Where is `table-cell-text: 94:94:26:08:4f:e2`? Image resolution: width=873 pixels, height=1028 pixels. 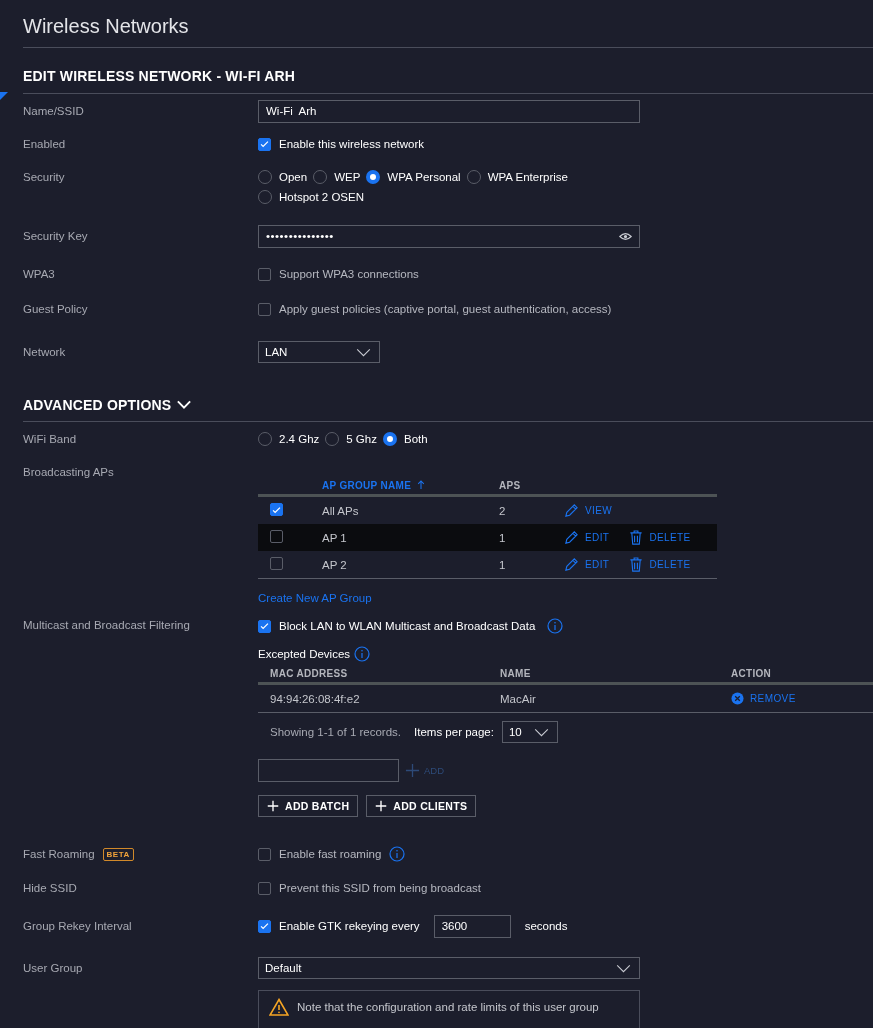 table-cell-text: 94:94:26:08:4f:e2 is located at coordinates (315, 698).